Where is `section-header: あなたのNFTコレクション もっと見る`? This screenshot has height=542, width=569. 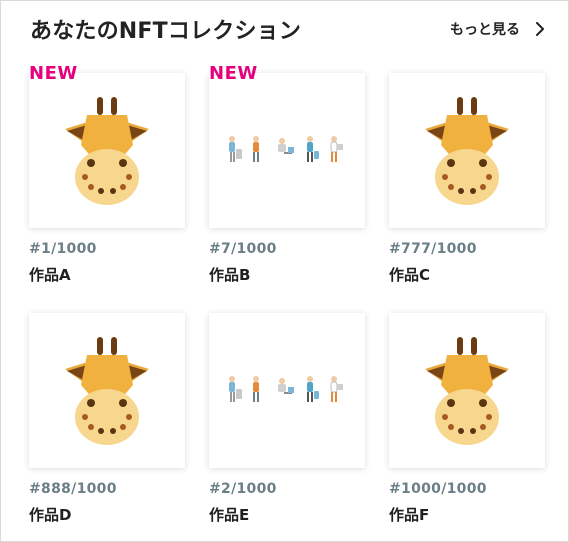 section-header: あなたのNFTコレクション もっと見る is located at coordinates (288, 29).